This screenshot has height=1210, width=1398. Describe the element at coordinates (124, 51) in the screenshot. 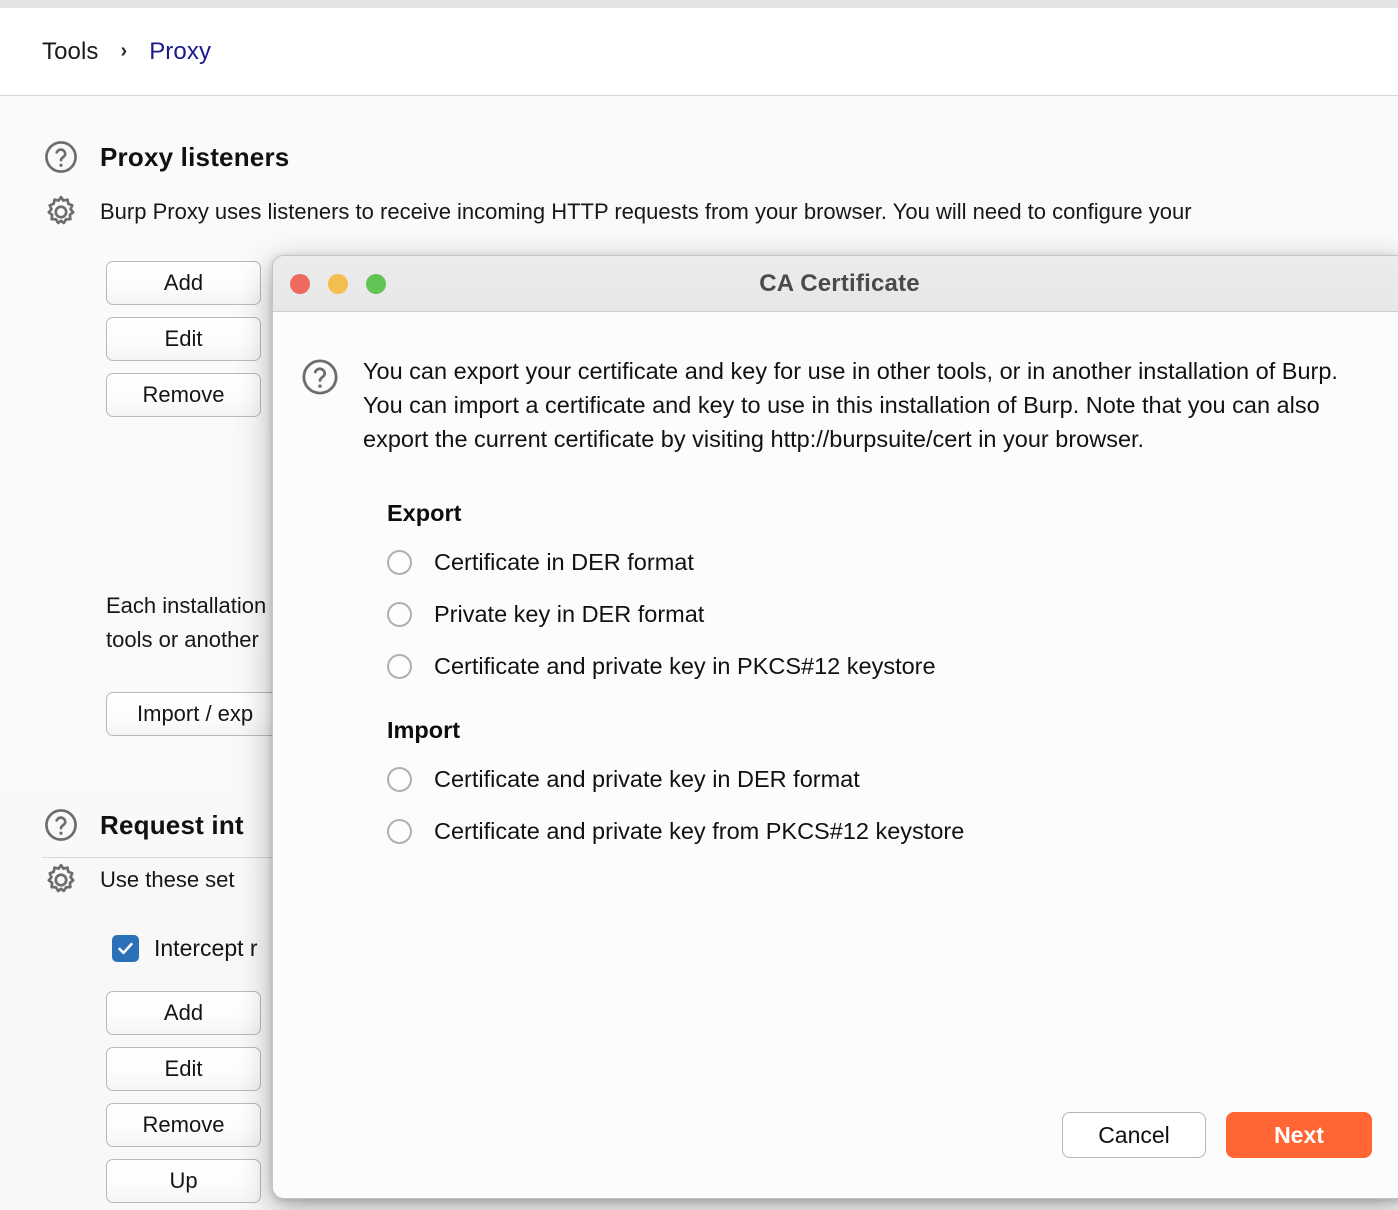

I see `chevron-right-icon: ›` at that location.